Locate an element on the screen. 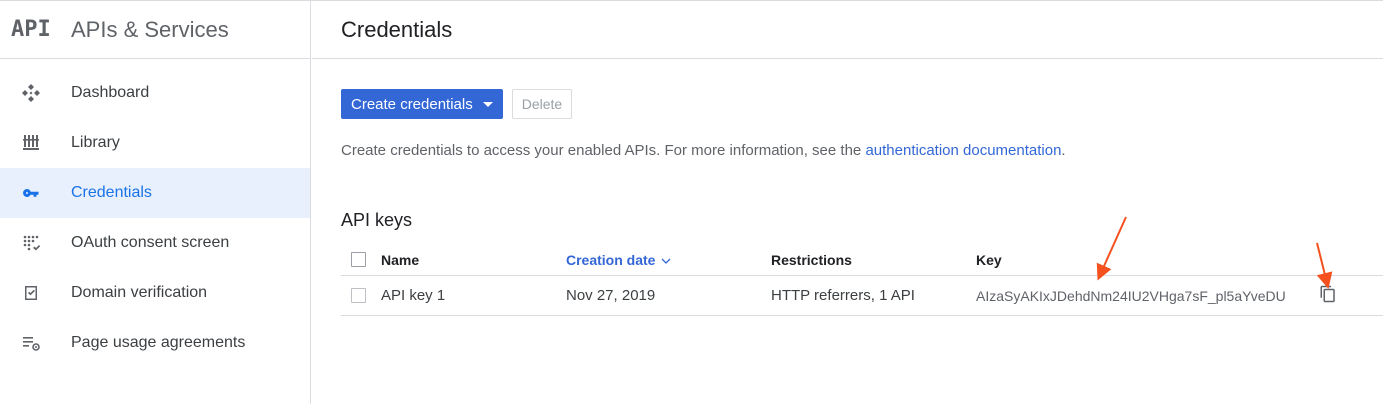 The width and height of the screenshot is (1383, 404). api-keys-heading: API keys is located at coordinates (377, 220).